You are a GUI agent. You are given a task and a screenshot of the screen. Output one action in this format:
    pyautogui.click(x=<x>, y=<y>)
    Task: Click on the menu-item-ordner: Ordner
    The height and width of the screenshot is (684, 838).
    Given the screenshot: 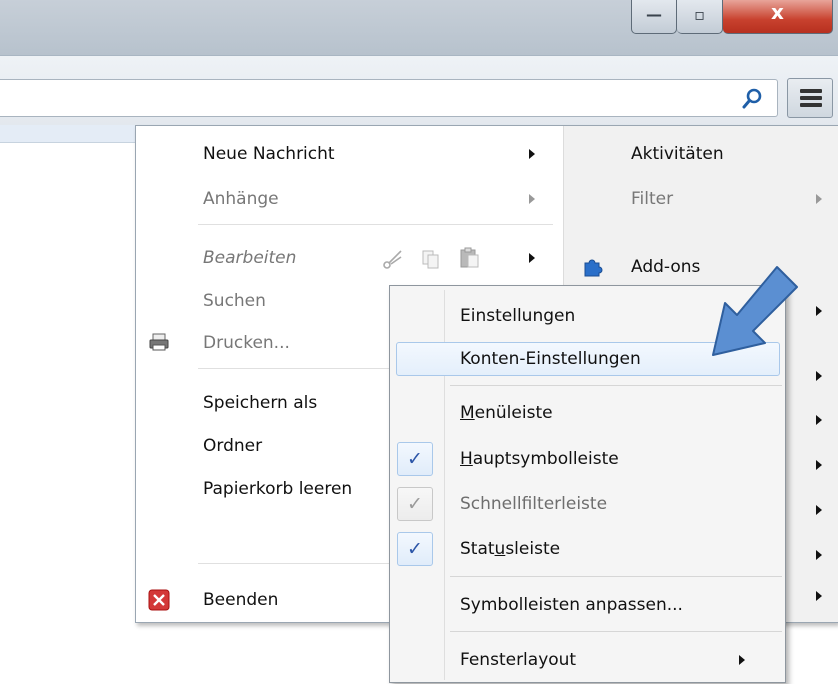 What is the action you would take?
    pyautogui.click(x=232, y=446)
    